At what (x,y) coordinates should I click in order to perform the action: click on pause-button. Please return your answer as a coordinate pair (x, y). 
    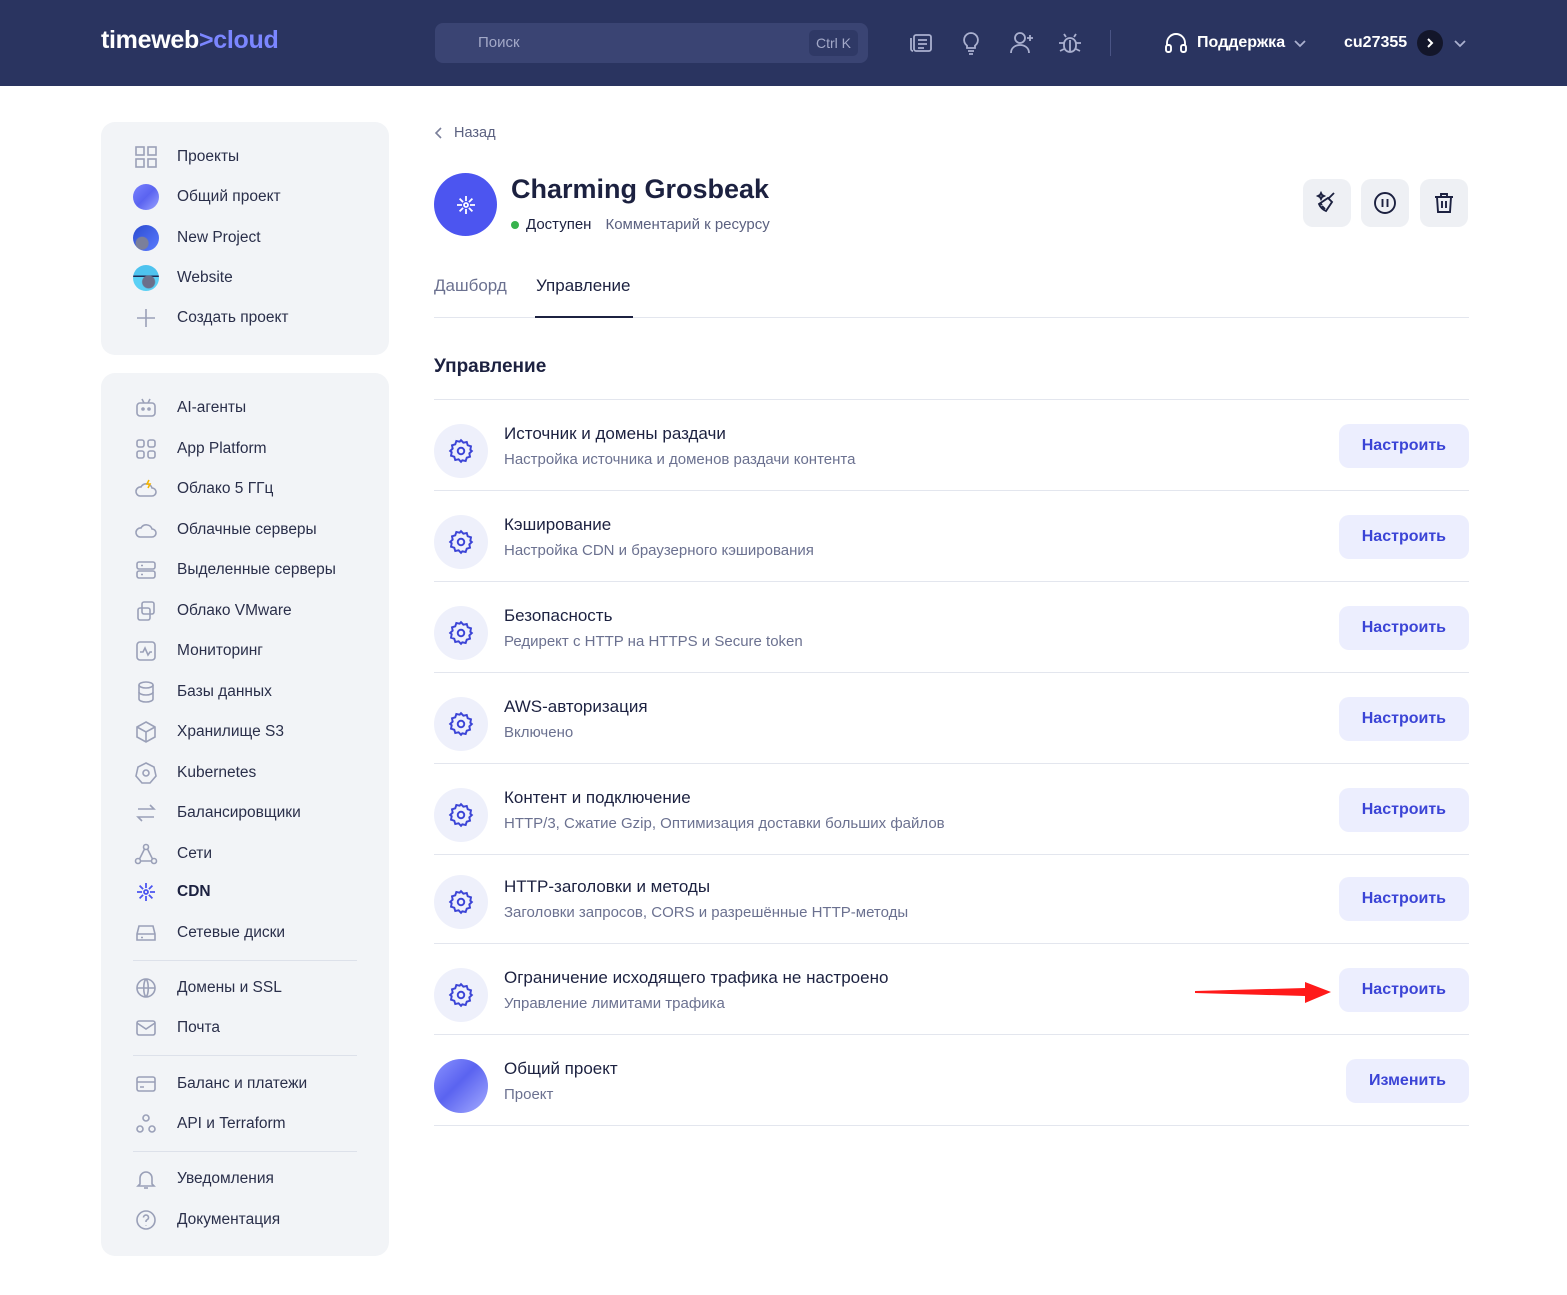
    Looking at the image, I should click on (1385, 203).